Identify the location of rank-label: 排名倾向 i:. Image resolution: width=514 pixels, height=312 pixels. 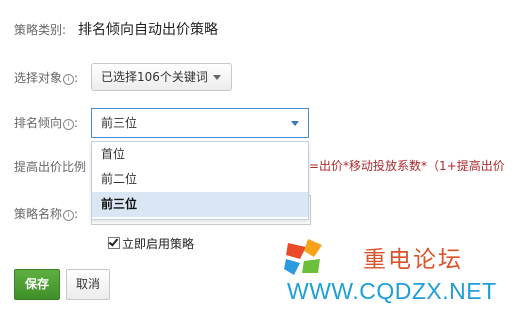
(46, 122).